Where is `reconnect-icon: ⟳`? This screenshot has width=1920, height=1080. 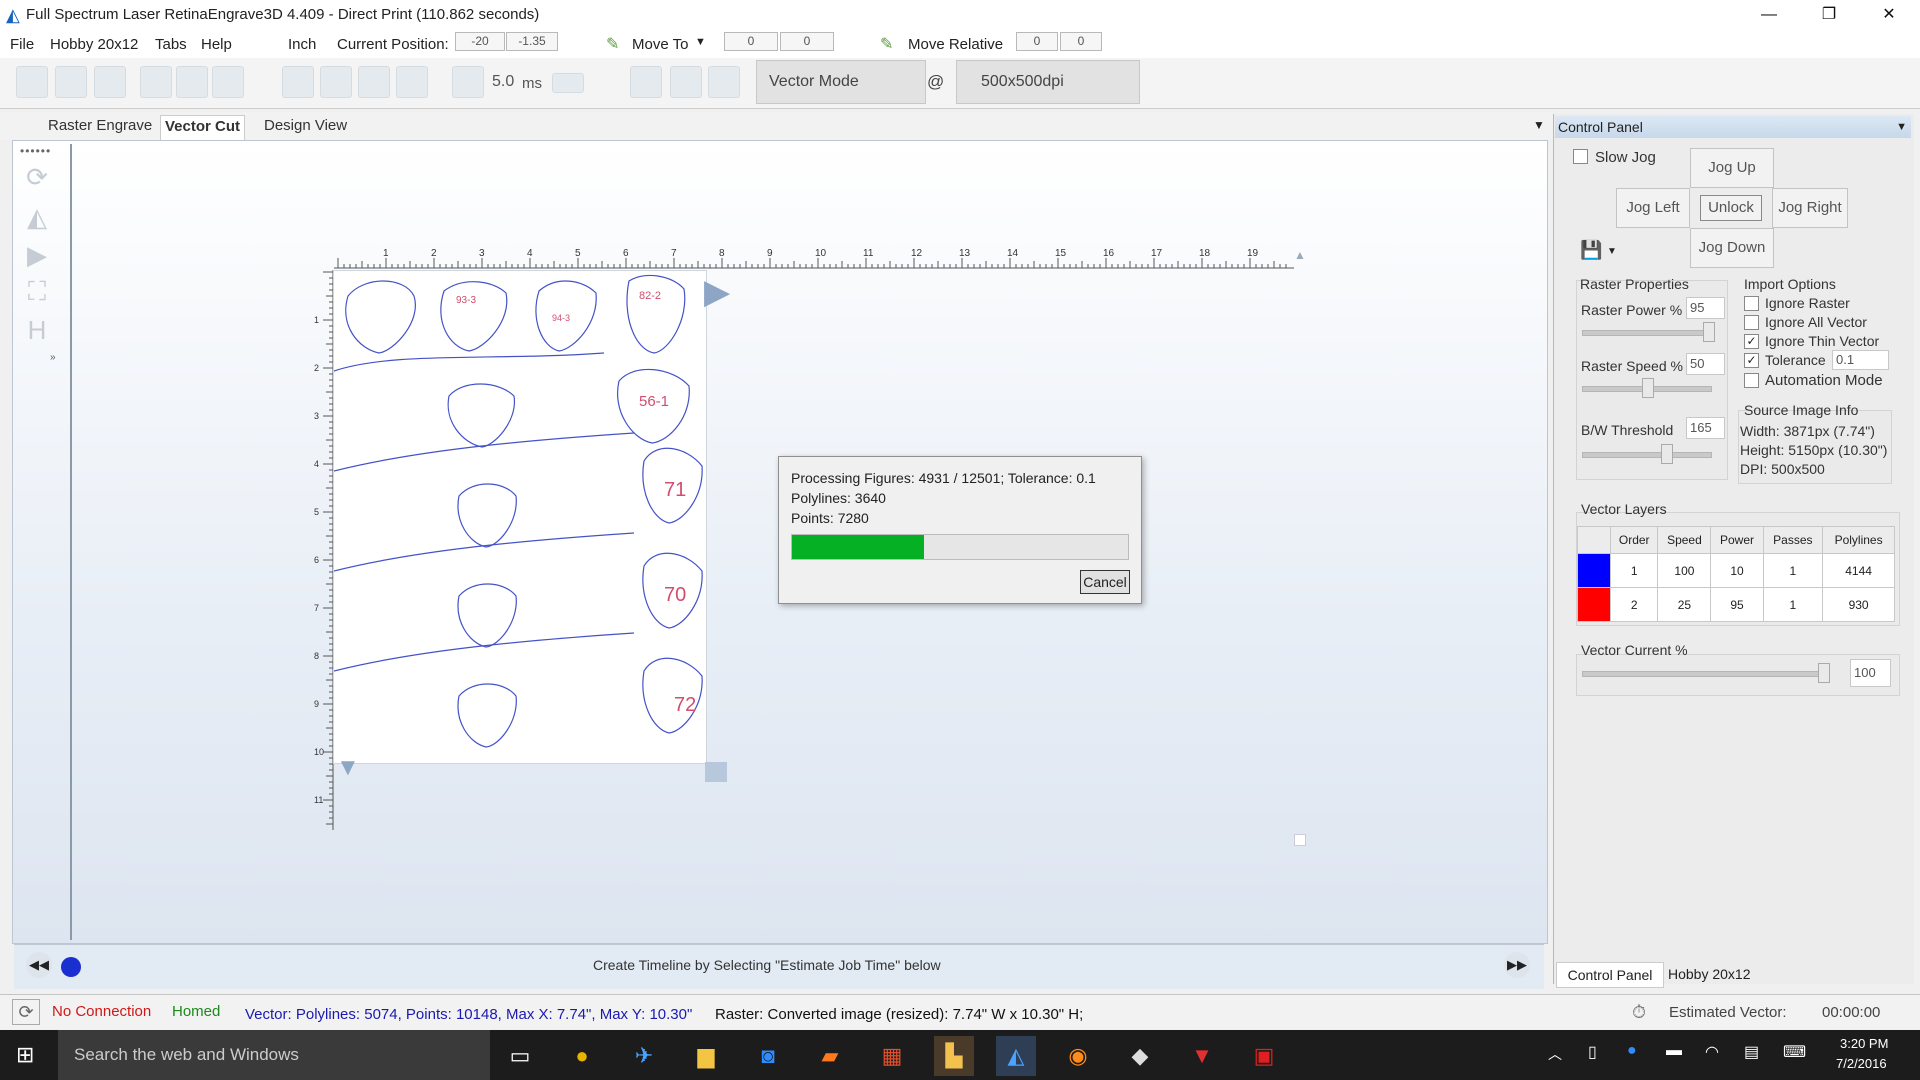
reconnect-icon: ⟳ is located at coordinates (26, 1012).